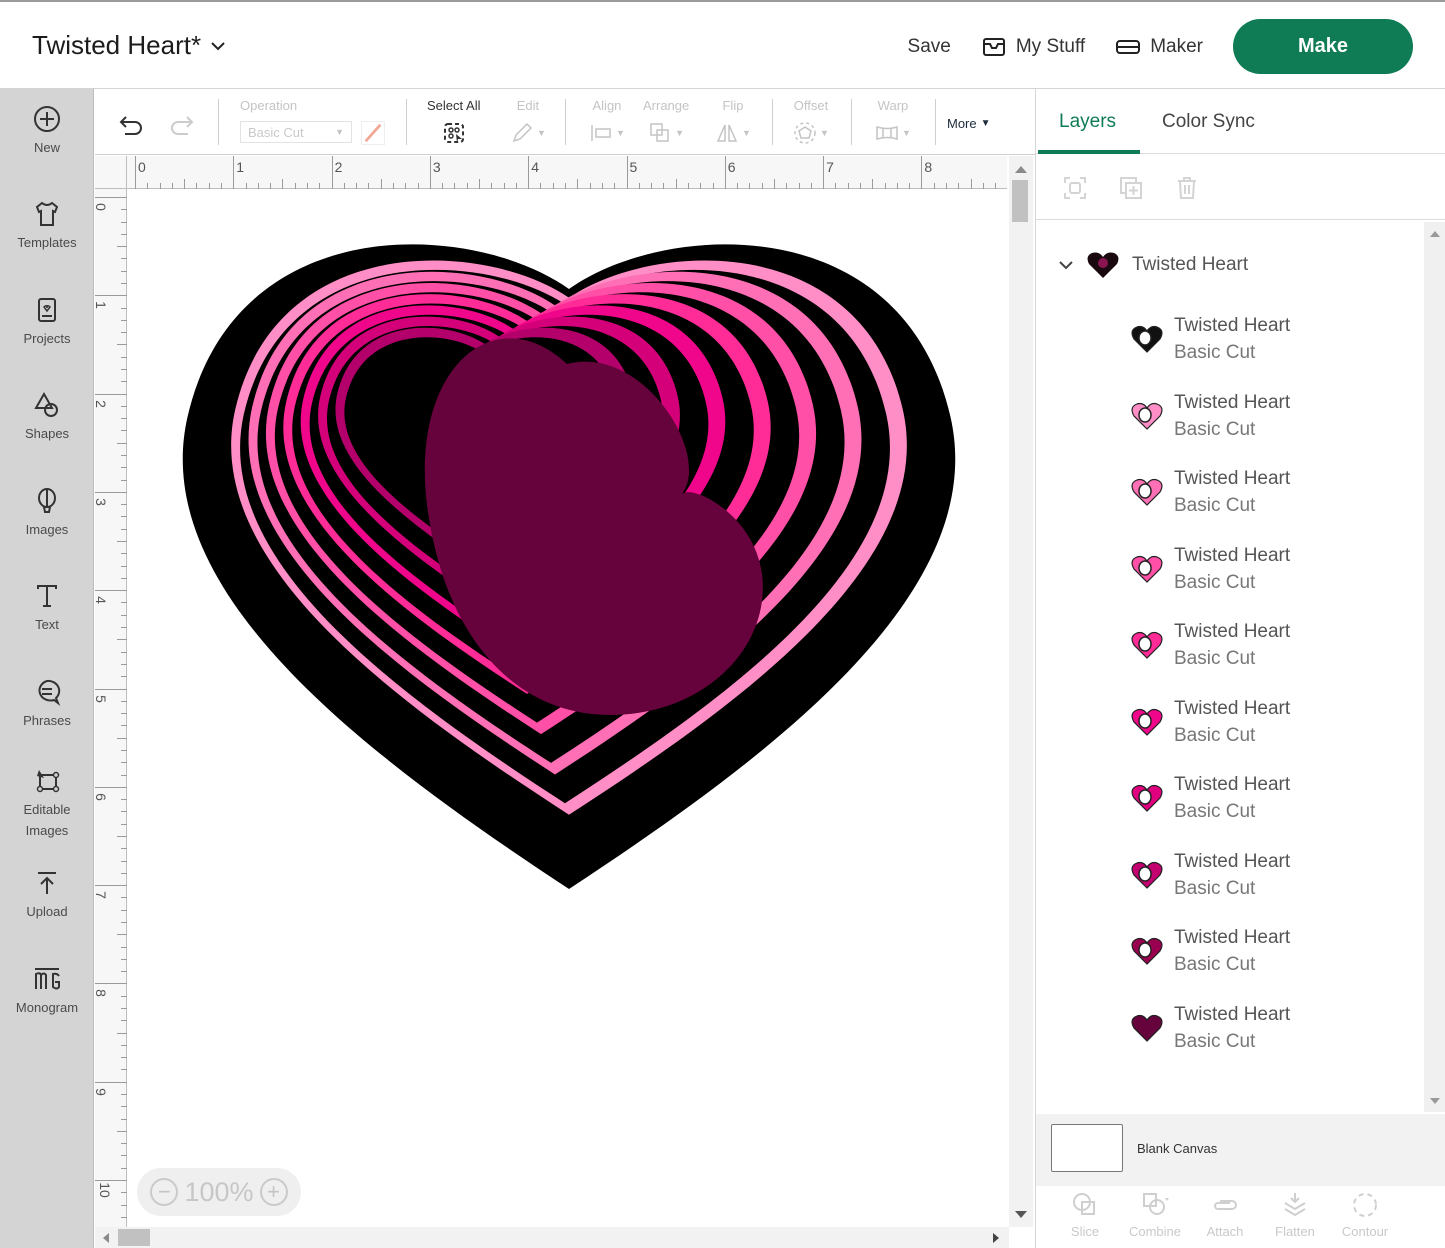 The image size is (1445, 1248). Describe the element at coordinates (1085, 1217) in the screenshot. I see `slice-button: Slice` at that location.